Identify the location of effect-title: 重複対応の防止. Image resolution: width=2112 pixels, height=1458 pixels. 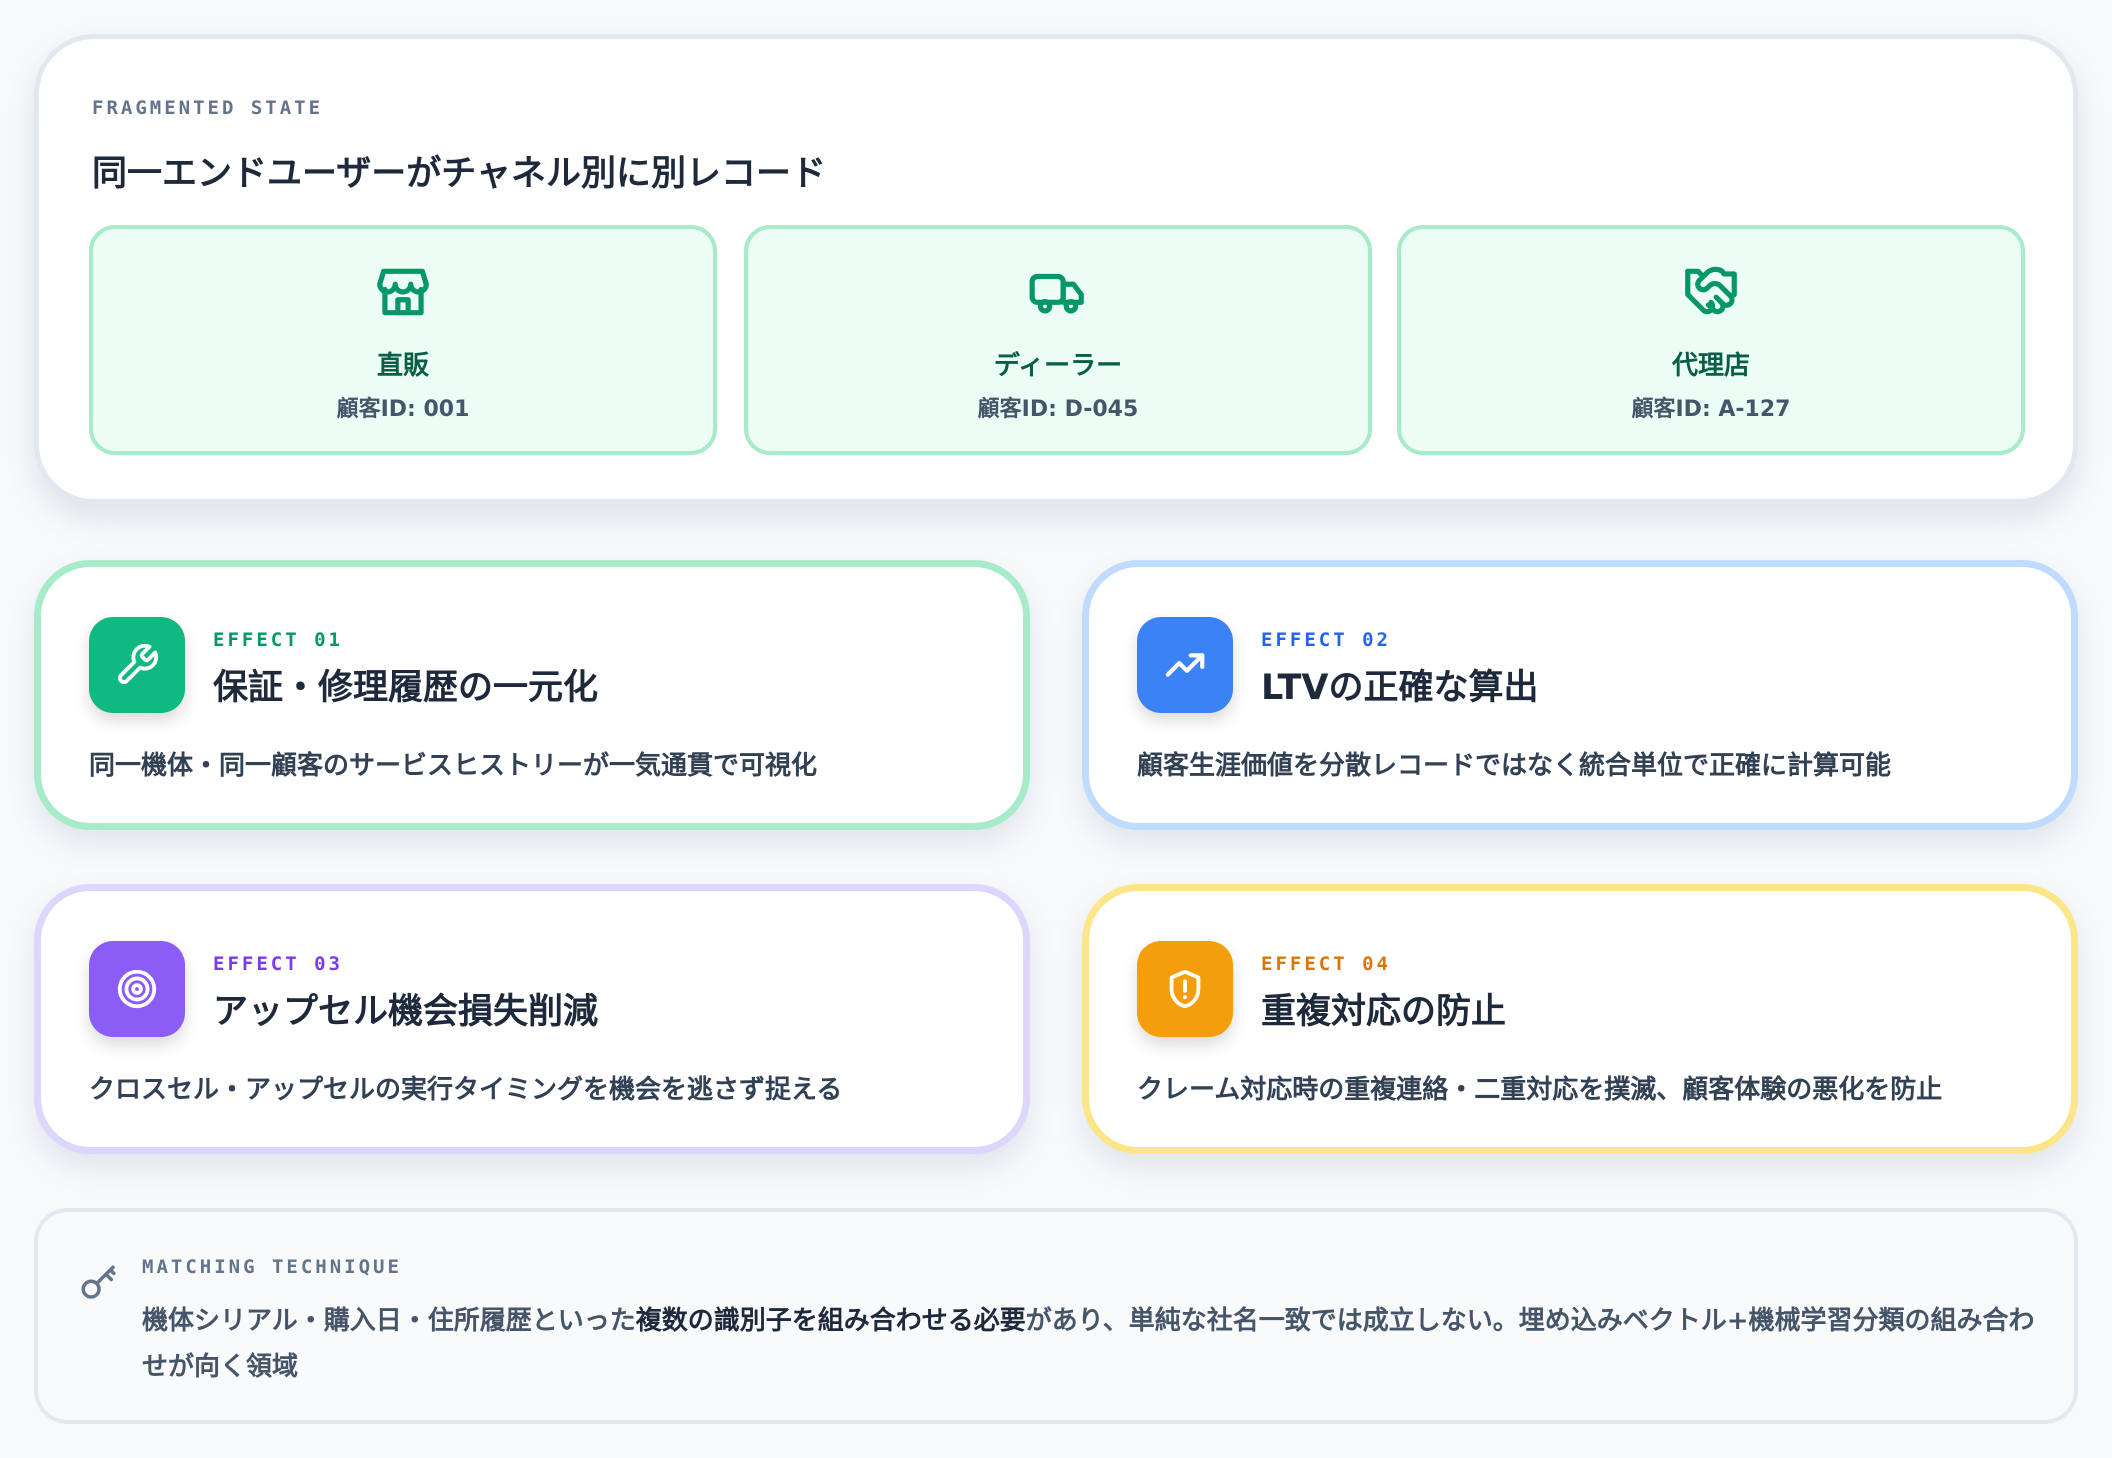
(1384, 1012).